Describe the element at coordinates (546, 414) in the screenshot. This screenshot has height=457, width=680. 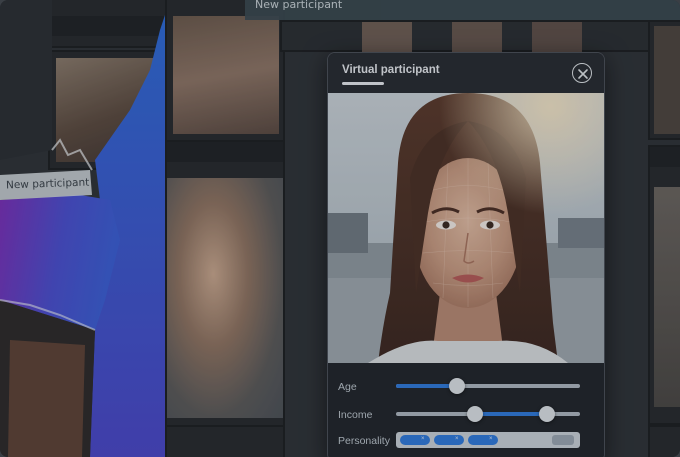
I see `income-slider-max-thumb` at that location.